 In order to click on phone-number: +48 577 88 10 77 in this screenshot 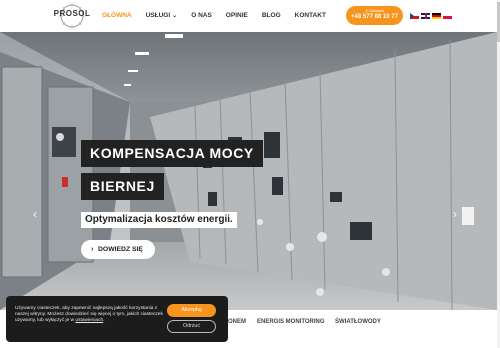, I will do `click(374, 17)`.